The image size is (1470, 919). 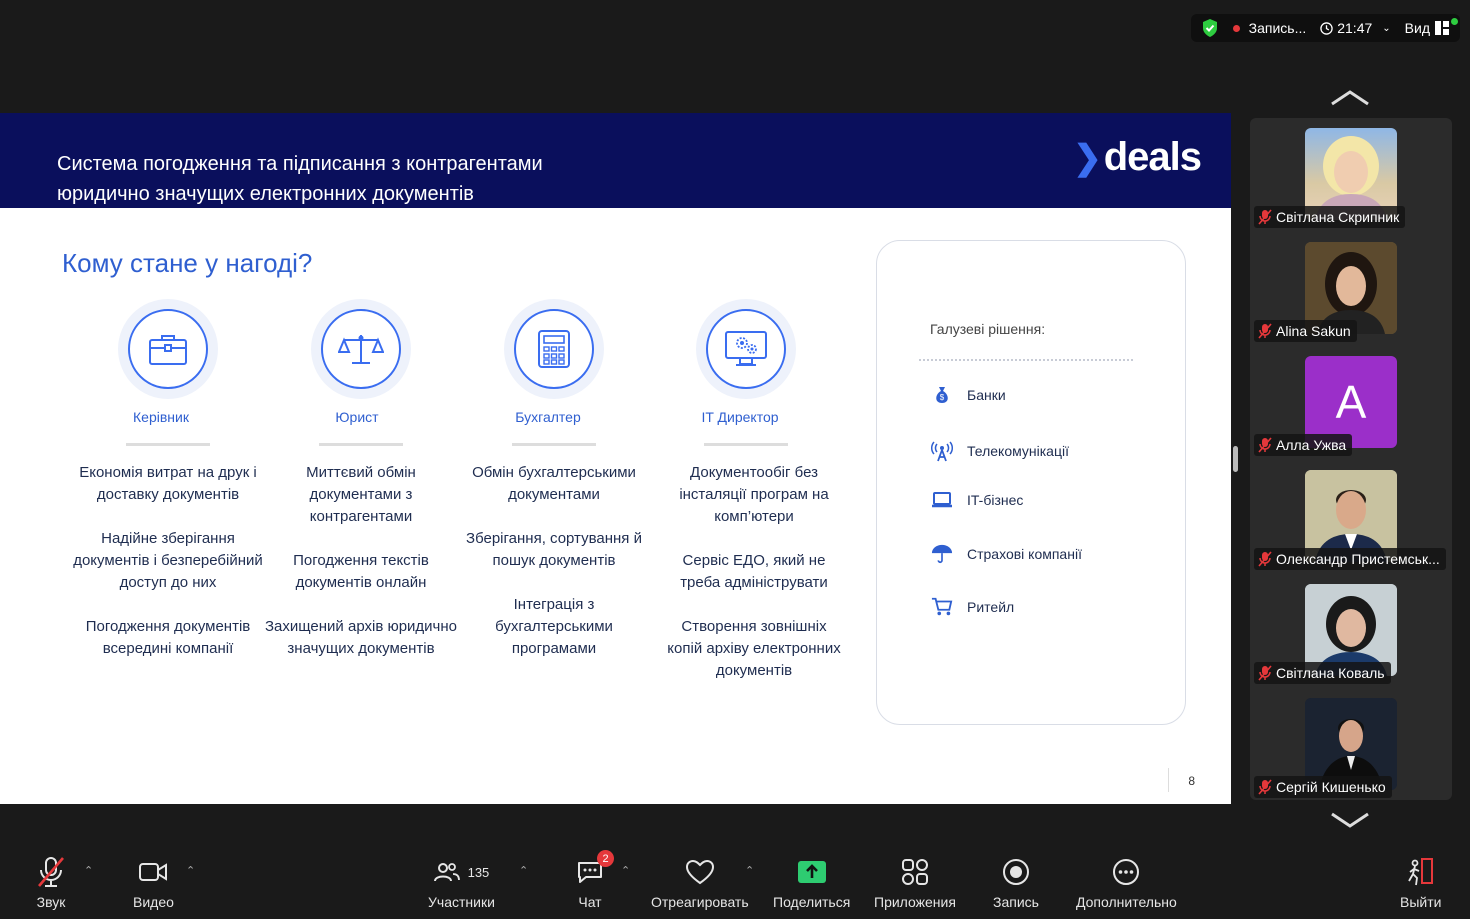 I want to click on meeting-timer: 21:47 ⌄, so click(x=1355, y=28).